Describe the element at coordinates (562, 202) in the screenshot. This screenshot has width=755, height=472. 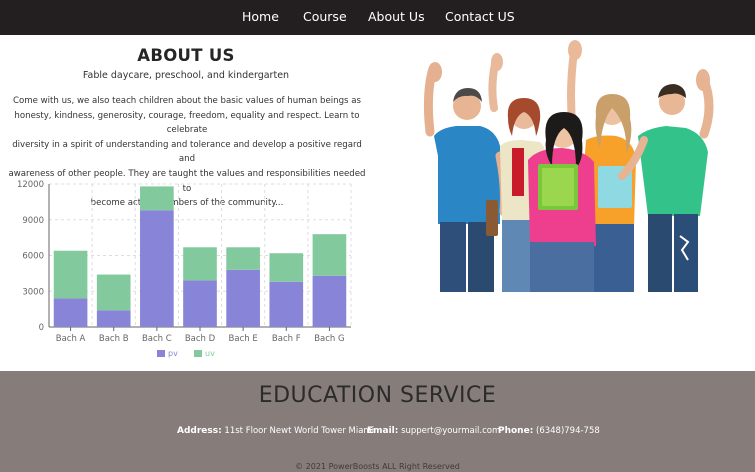
I see `student-pink-top` at that location.